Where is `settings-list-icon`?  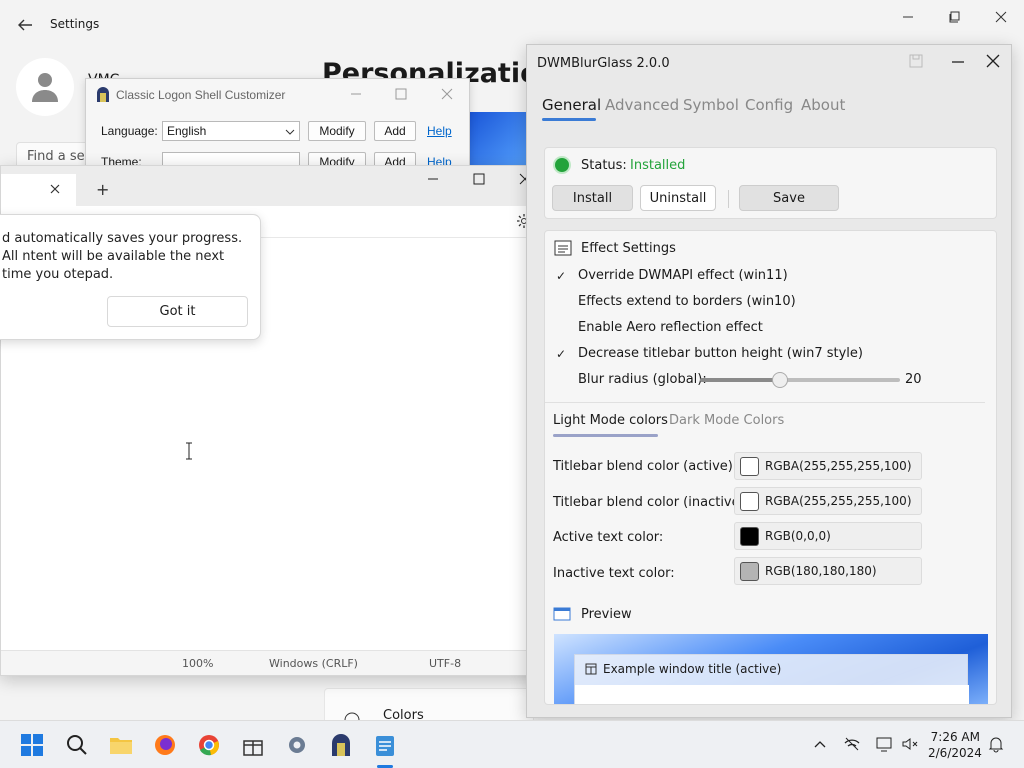
settings-list-icon is located at coordinates (563, 248).